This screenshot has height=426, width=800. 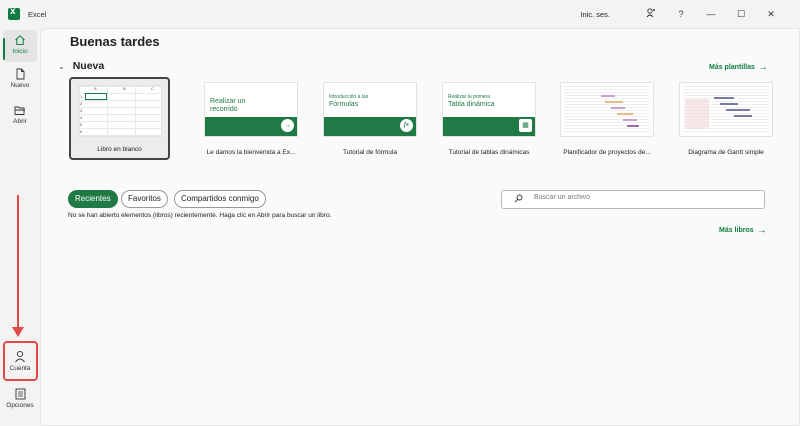 What do you see at coordinates (726, 109) in the screenshot?
I see `gantt-chart-thumbnail` at bounding box center [726, 109].